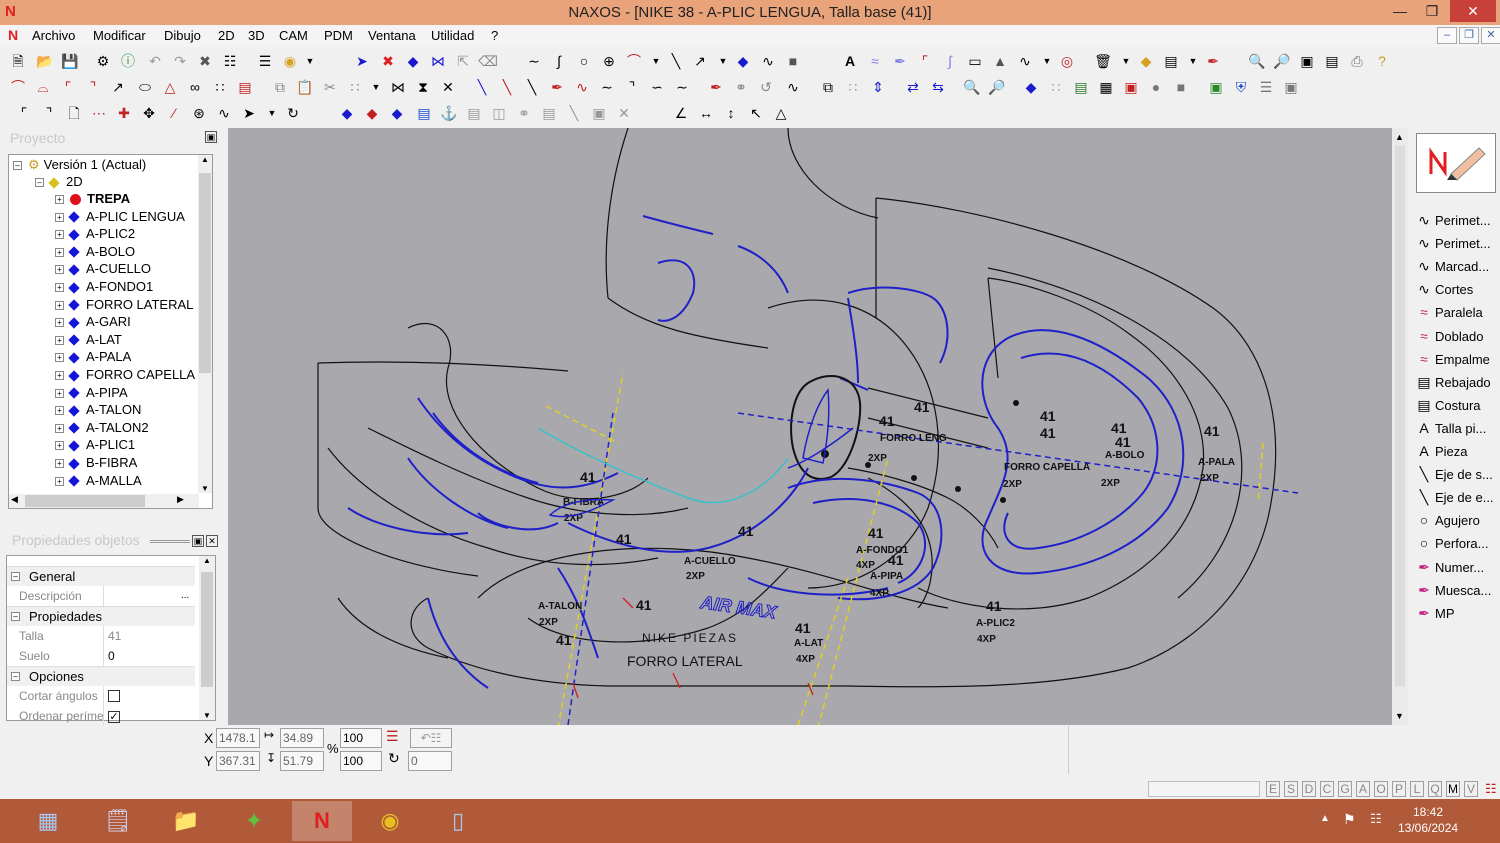  I want to click on menu-3d: 3D, so click(256, 35).